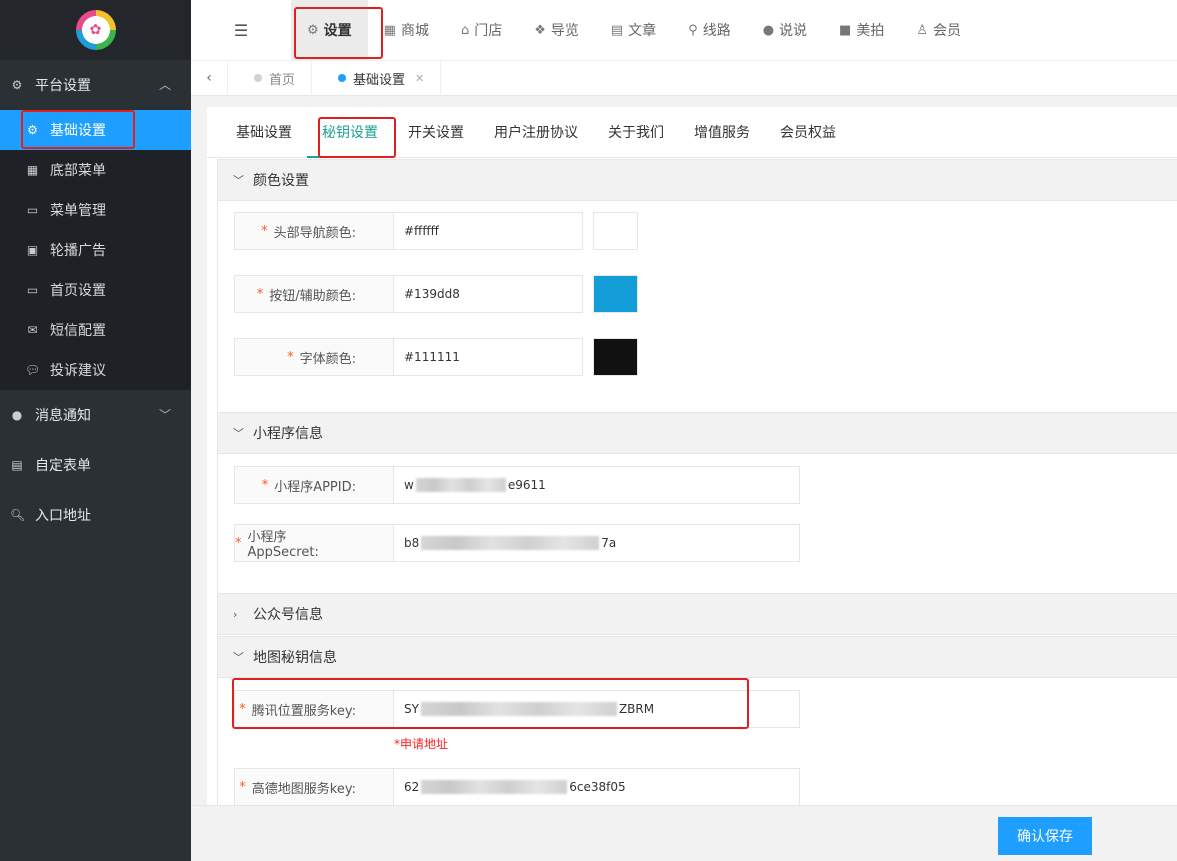 The width and height of the screenshot is (1177, 861). What do you see at coordinates (63, 516) in the screenshot?
I see `sidebar-group-label: 入口地址` at bounding box center [63, 516].